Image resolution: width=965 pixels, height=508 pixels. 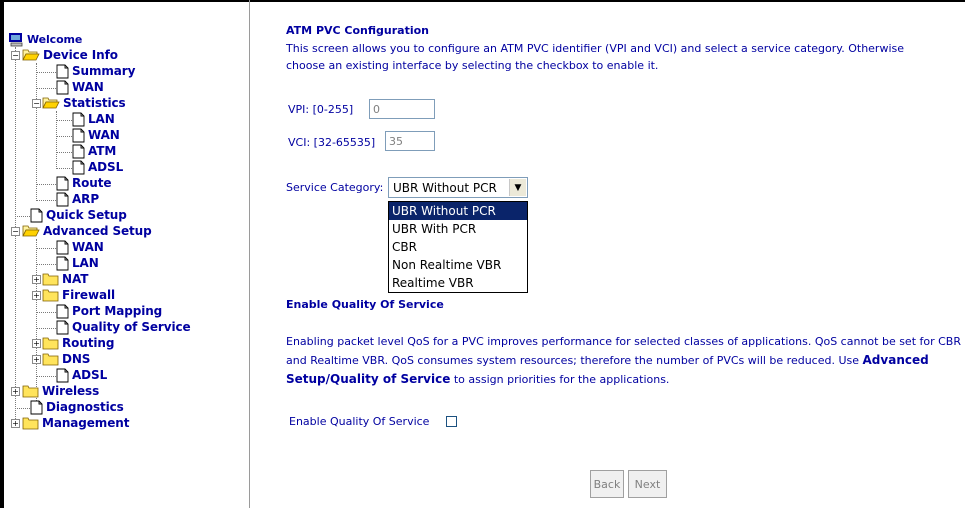 What do you see at coordinates (15, 423) in the screenshot?
I see `expand-management-toggle: +` at bounding box center [15, 423].